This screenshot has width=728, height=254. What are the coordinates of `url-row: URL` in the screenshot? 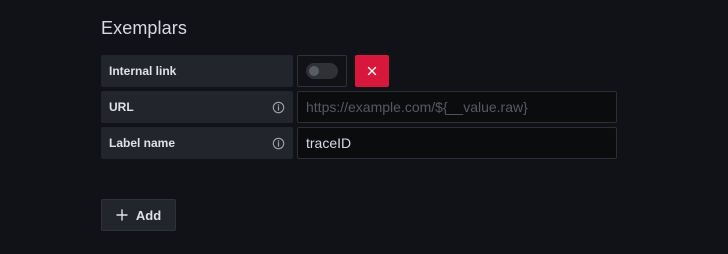 It's located at (359, 107).